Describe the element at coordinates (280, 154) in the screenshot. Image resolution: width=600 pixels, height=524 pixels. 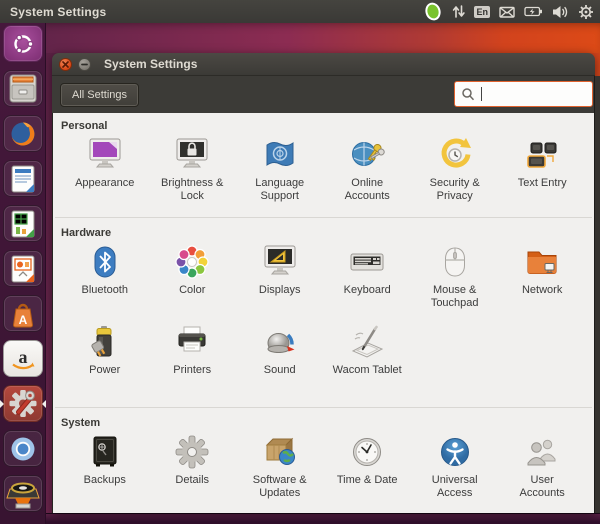
I see `language-support-icon` at that location.